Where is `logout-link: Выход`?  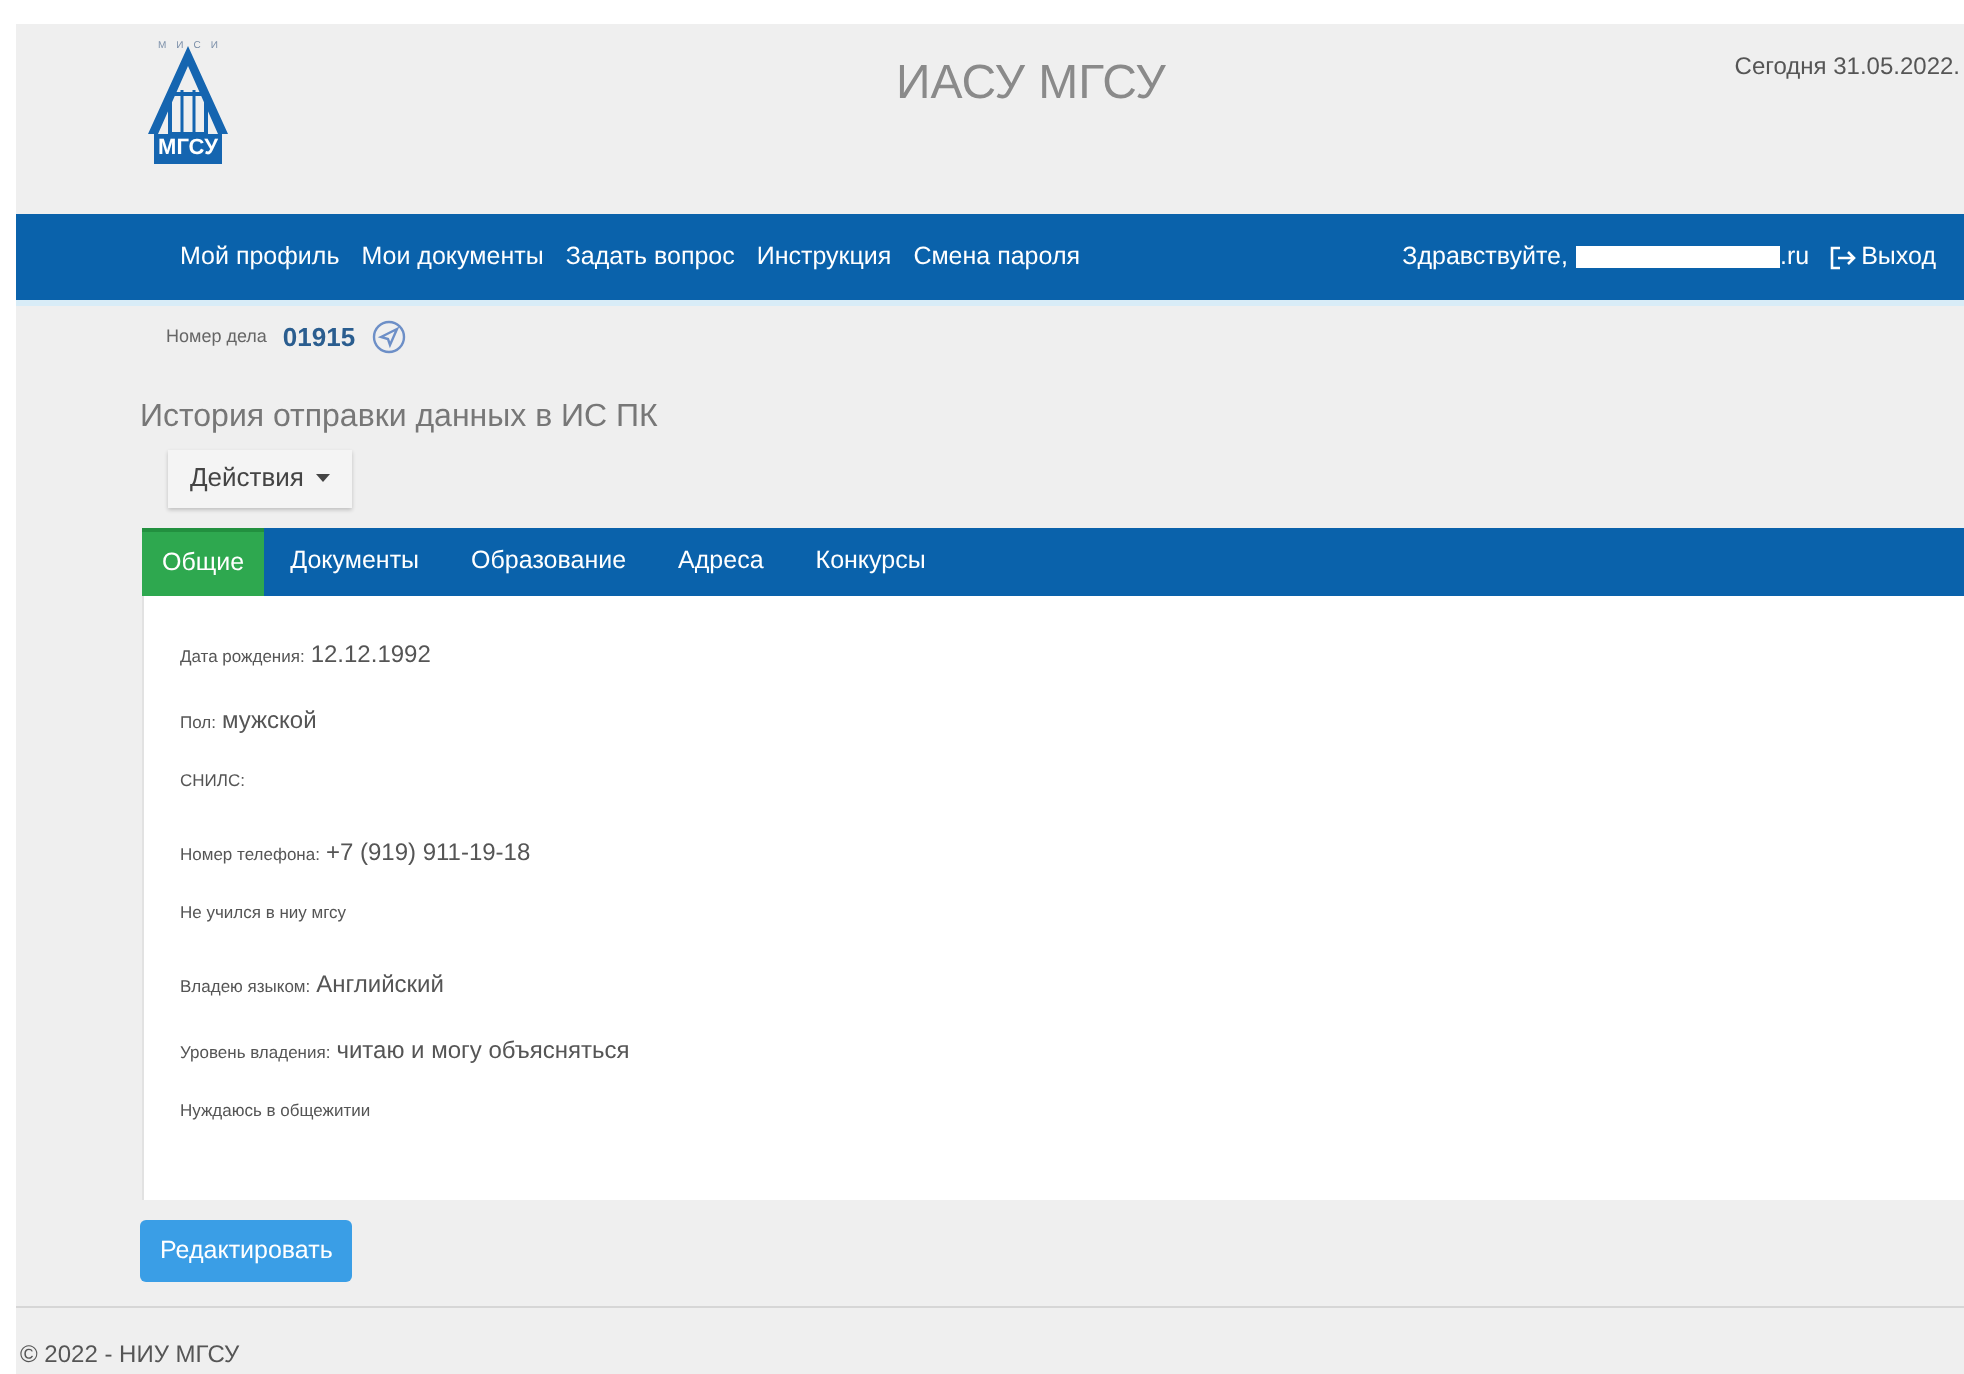 logout-link: Выход is located at coordinates (1882, 257).